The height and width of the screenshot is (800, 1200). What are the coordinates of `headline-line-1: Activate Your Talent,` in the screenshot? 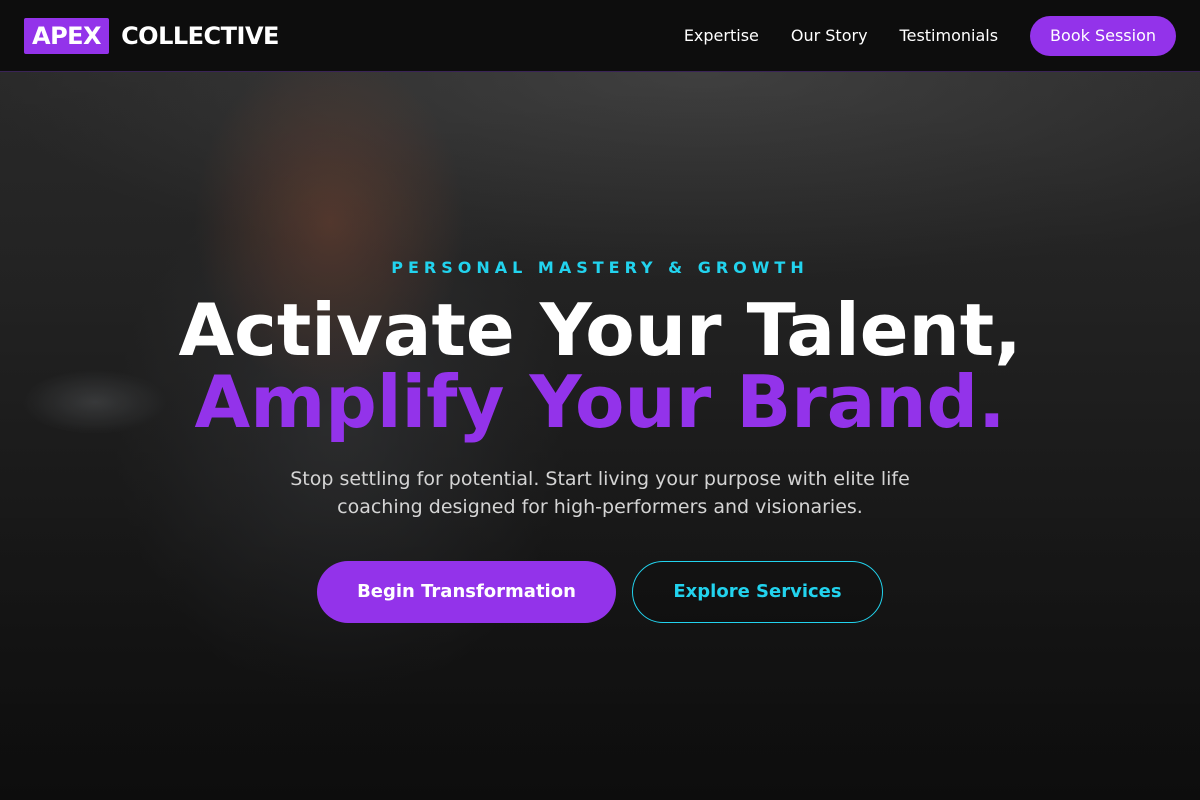 It's located at (600, 330).